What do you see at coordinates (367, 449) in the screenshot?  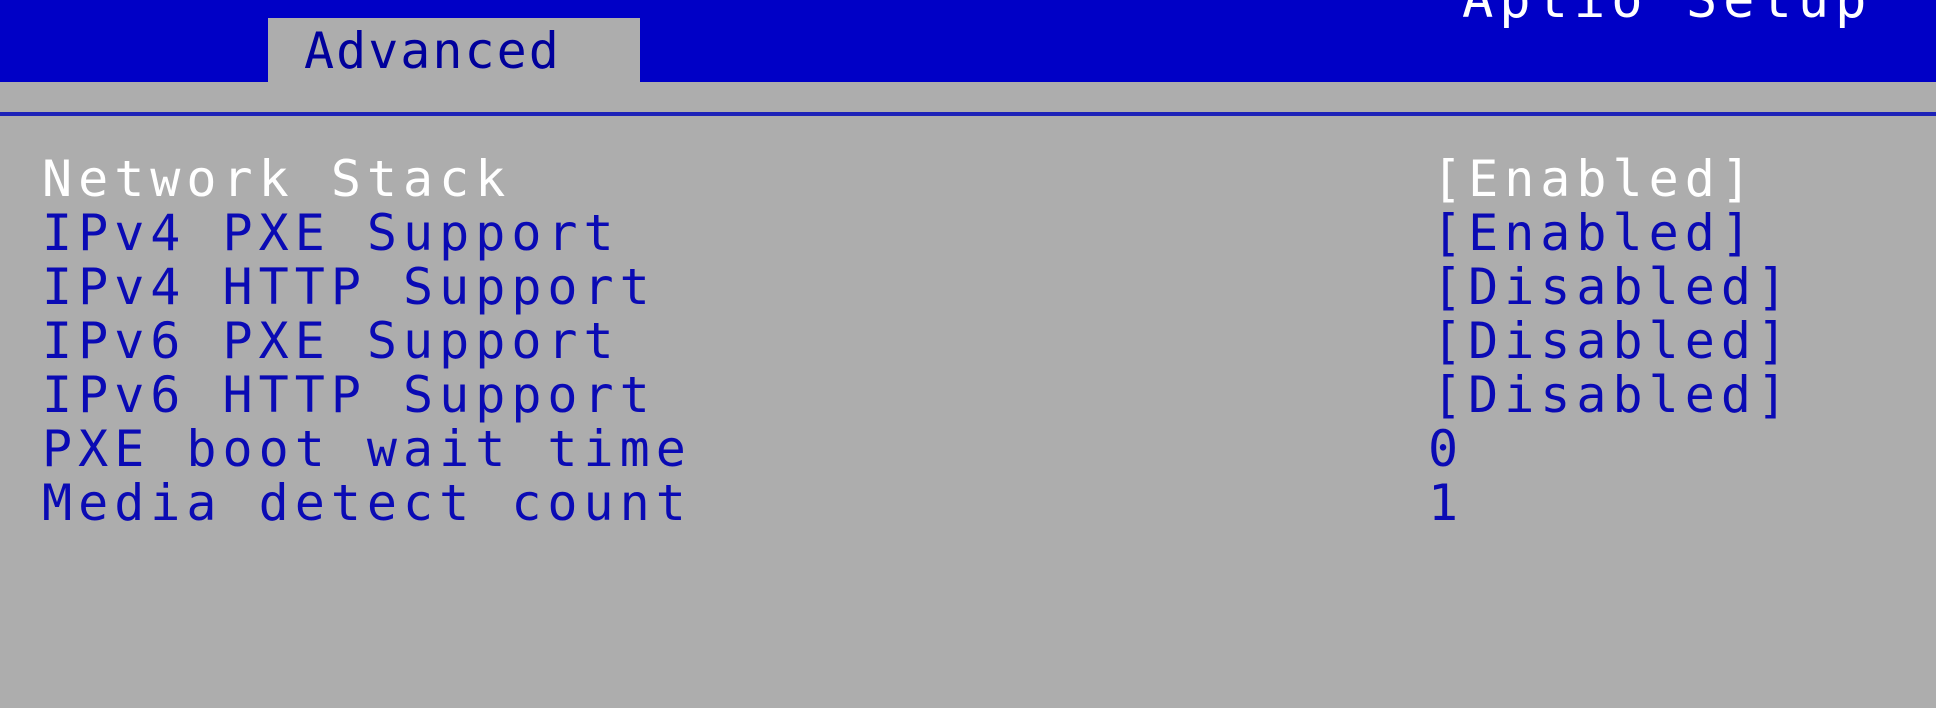 I see `setting-label: PXE boot wait time` at bounding box center [367, 449].